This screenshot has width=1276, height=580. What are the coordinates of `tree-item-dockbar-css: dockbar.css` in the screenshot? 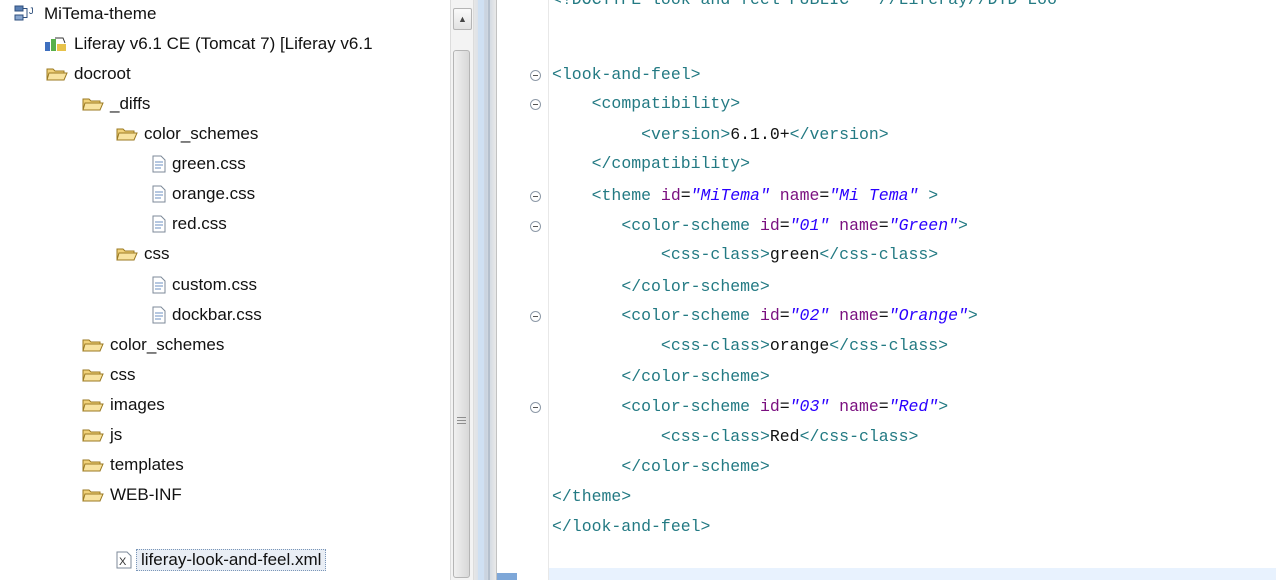 It's located at (207, 315).